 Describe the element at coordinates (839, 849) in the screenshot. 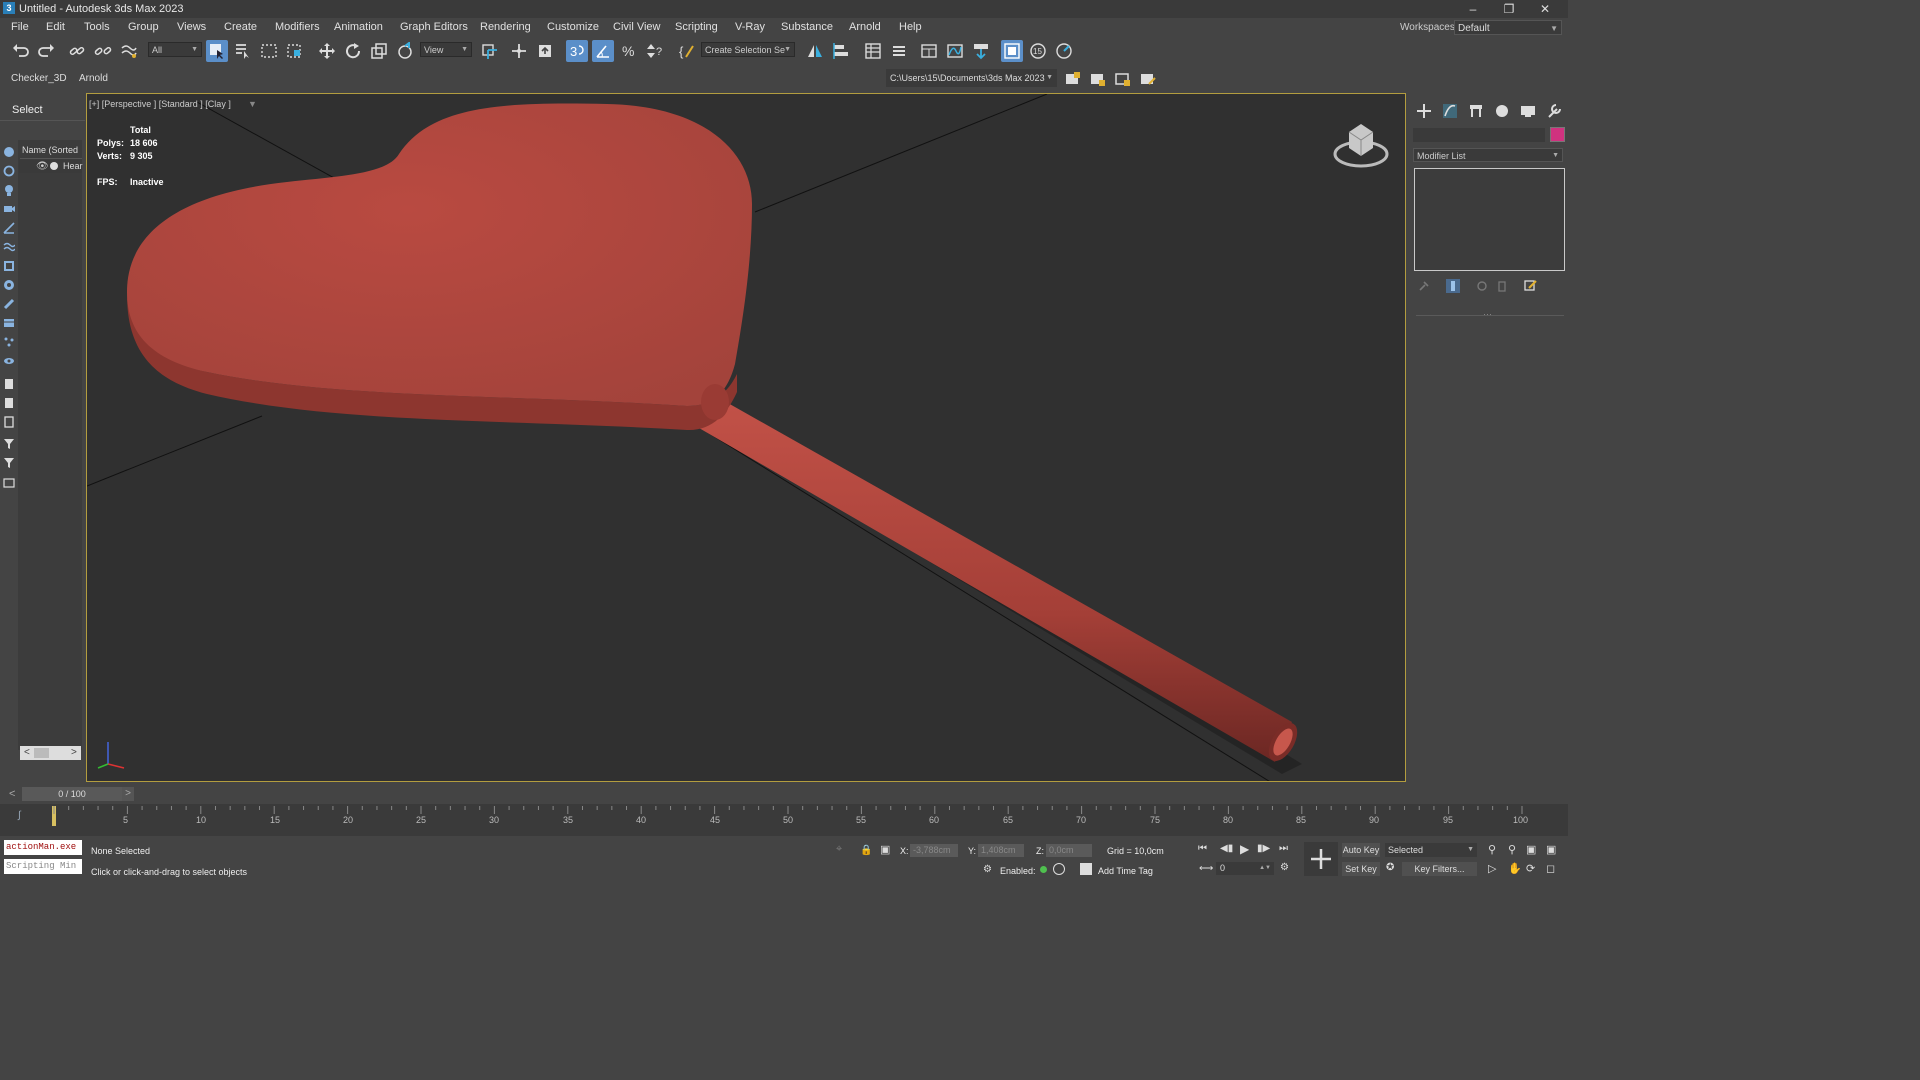

I see `isolate-selection-icon: ⌖` at that location.